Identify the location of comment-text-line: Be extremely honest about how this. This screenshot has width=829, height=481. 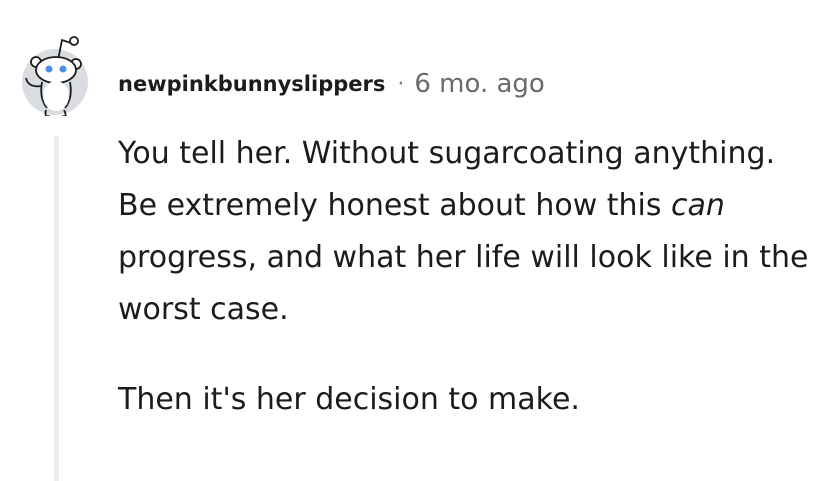
(395, 205).